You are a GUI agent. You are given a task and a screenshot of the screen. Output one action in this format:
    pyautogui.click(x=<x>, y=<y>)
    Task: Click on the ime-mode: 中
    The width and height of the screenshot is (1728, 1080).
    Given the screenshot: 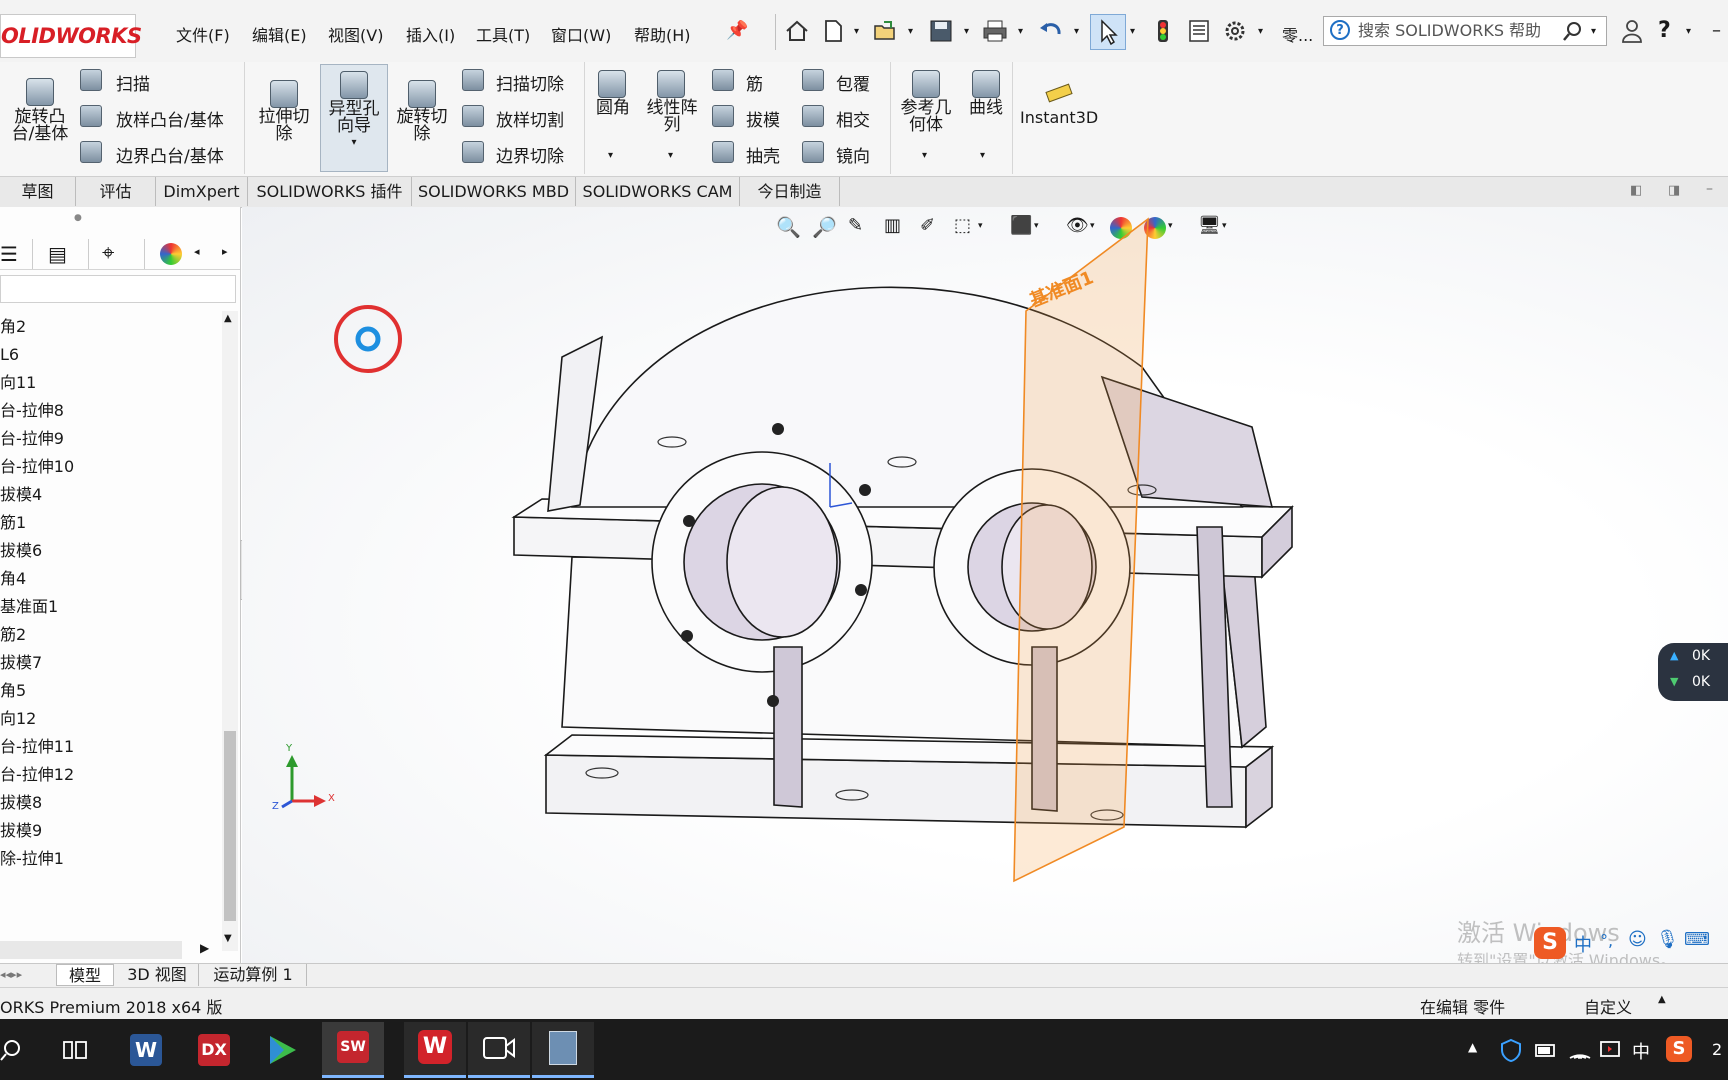 What is the action you would take?
    pyautogui.click(x=1583, y=944)
    